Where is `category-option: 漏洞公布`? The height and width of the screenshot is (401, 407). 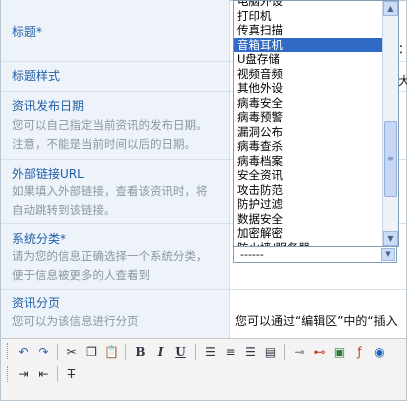 category-option: 漏洞公布 is located at coordinates (308, 132).